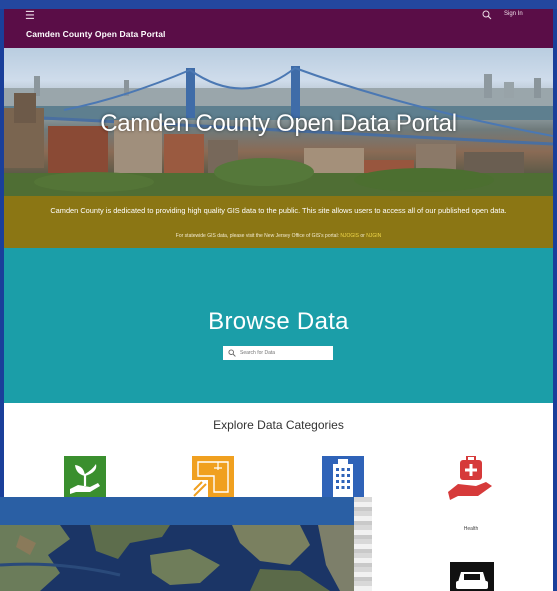  Describe the element at coordinates (278, 353) in the screenshot. I see `search-data-input` at that location.